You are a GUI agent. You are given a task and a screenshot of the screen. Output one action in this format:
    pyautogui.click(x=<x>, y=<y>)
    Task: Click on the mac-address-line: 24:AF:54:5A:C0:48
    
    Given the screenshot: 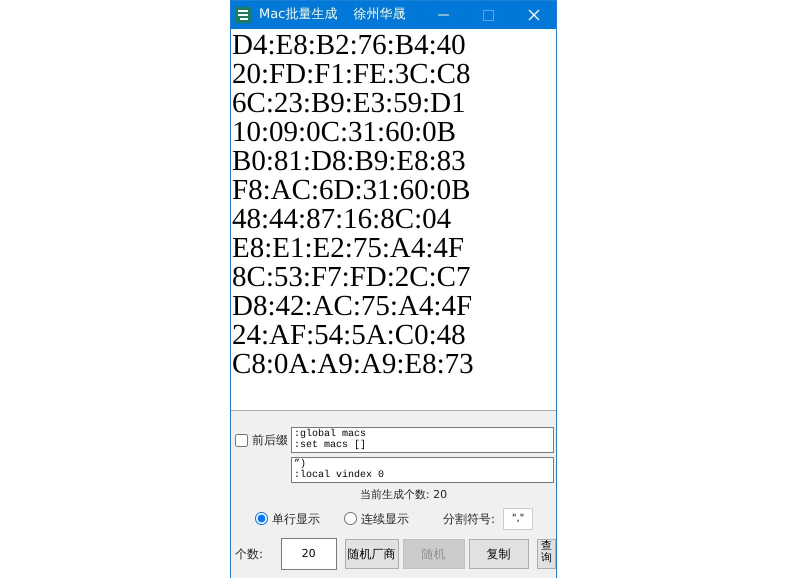 What is the action you would take?
    pyautogui.click(x=349, y=335)
    